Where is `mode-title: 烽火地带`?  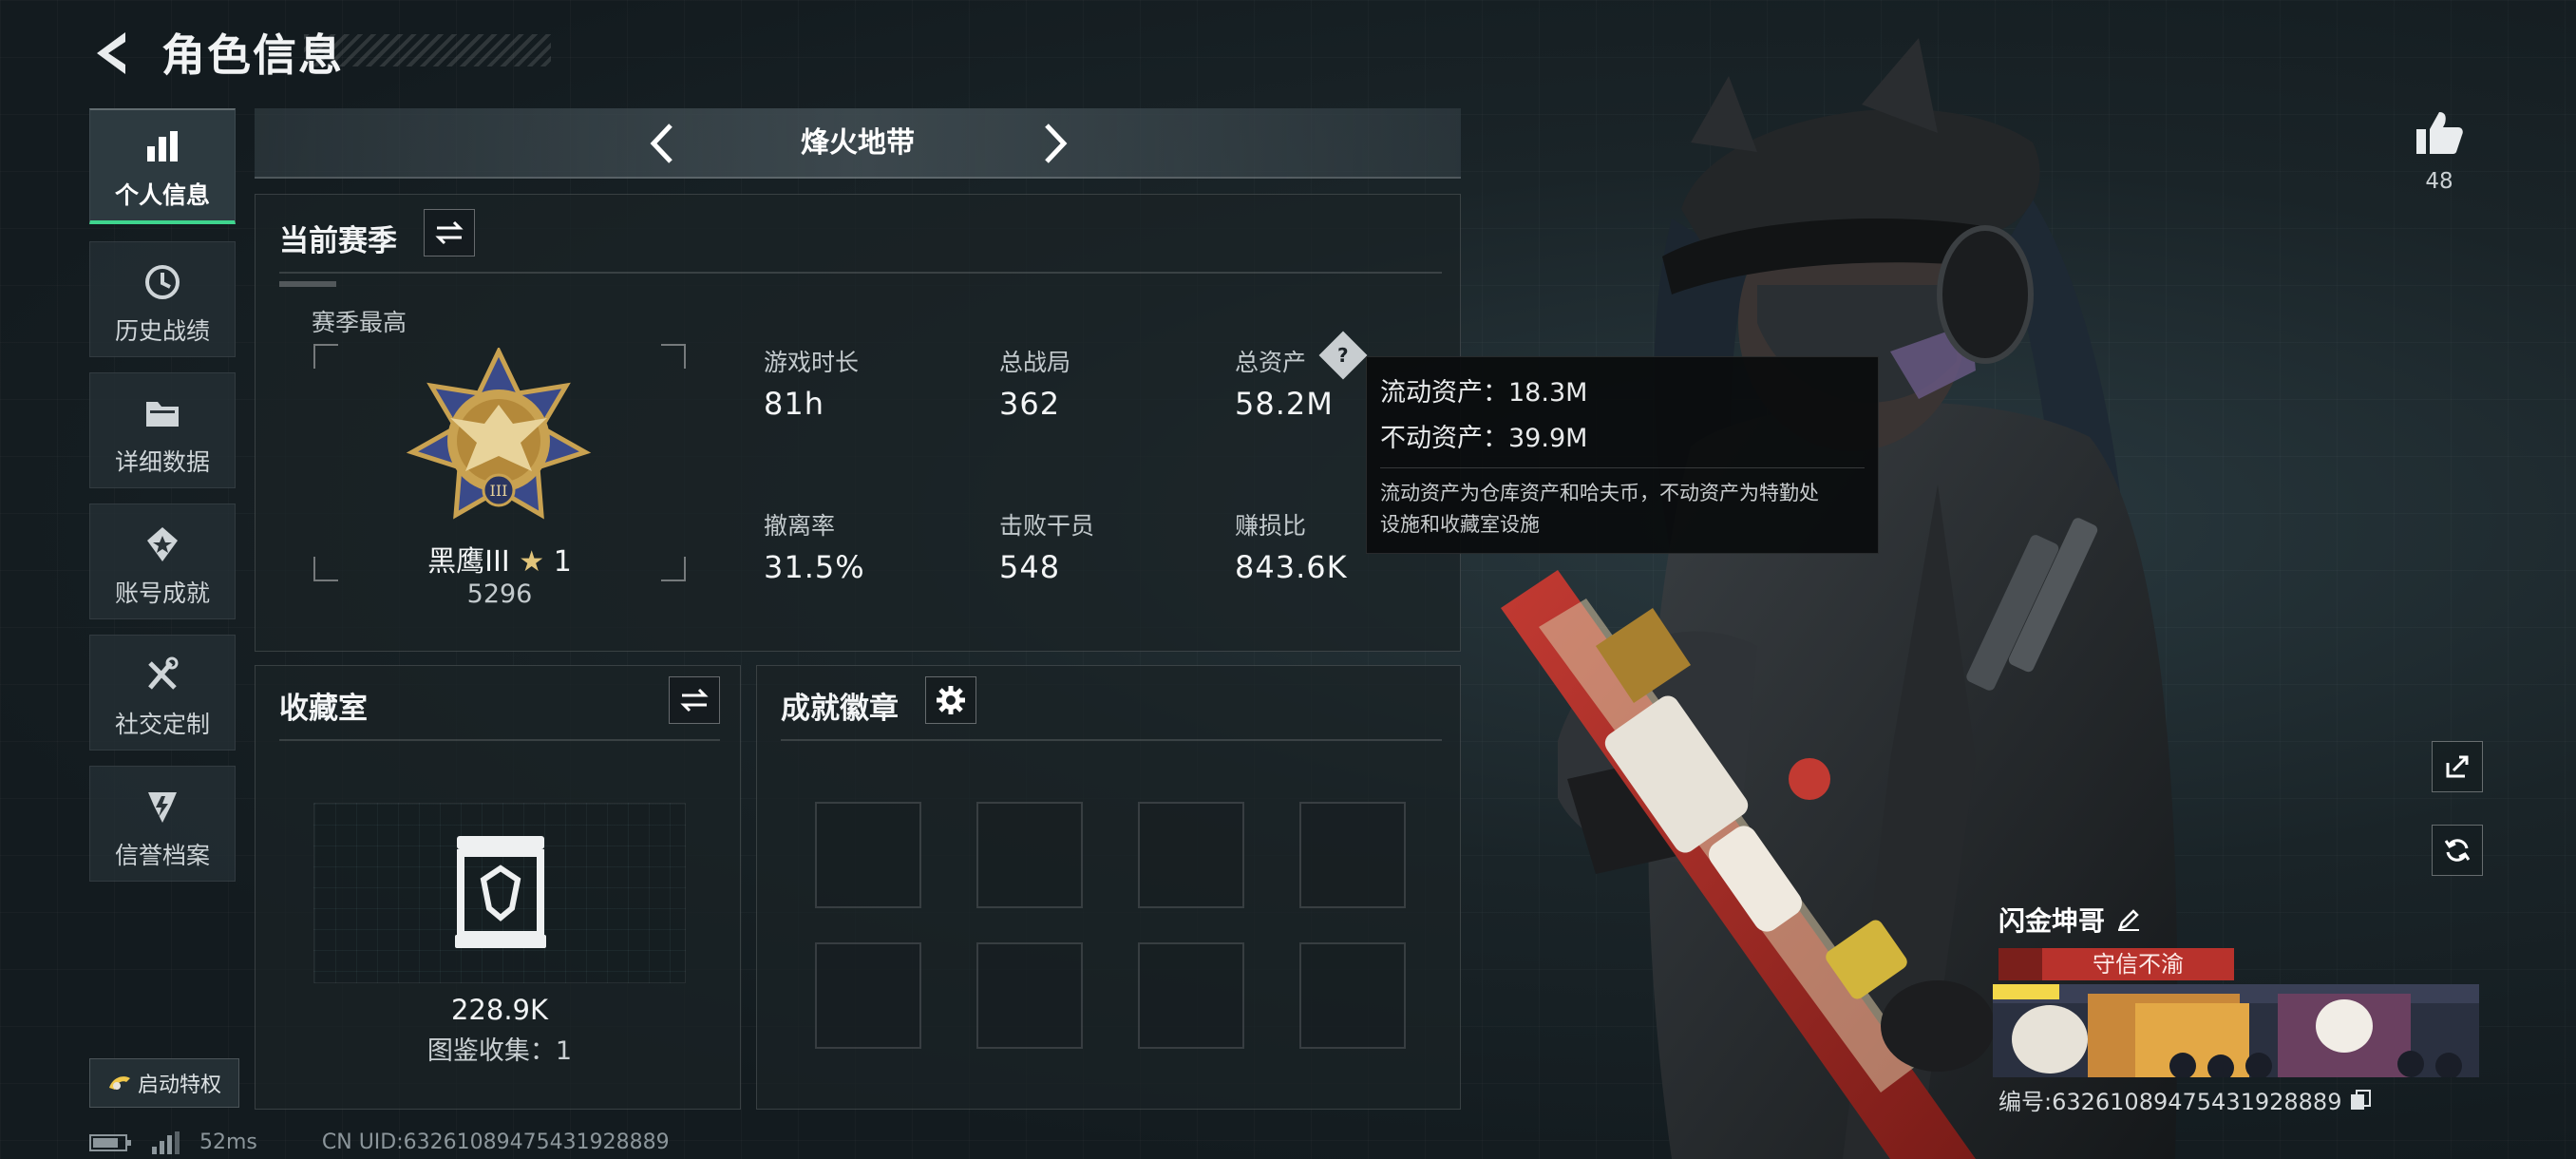 mode-title: 烽火地带 is located at coordinates (858, 143).